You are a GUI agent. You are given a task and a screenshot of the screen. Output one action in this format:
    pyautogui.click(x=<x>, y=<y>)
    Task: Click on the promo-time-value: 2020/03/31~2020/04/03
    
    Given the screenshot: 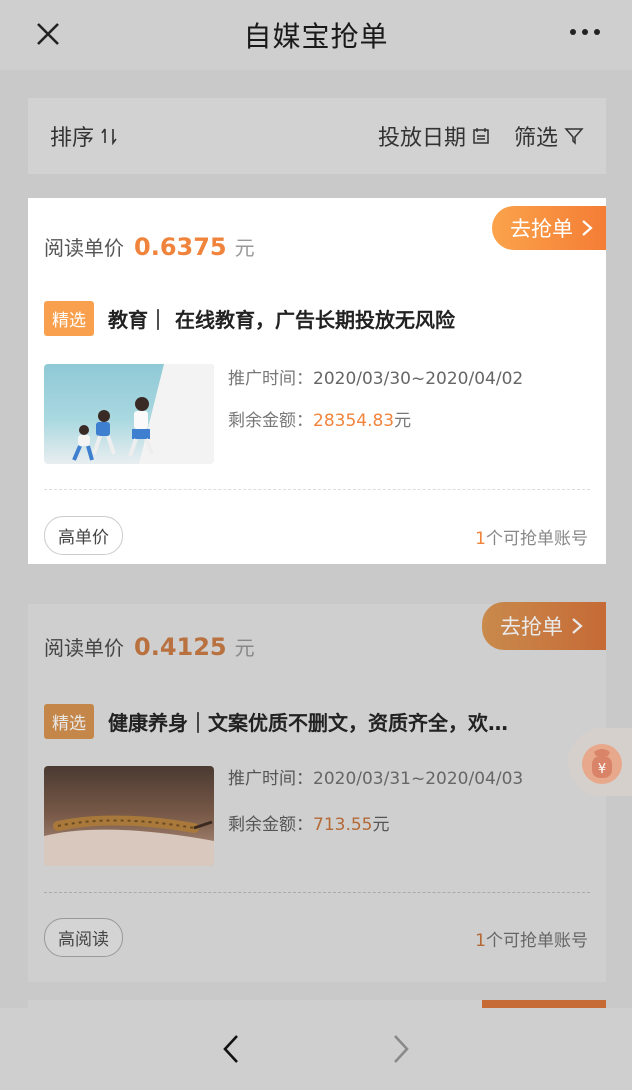 What is the action you would take?
    pyautogui.click(x=418, y=779)
    